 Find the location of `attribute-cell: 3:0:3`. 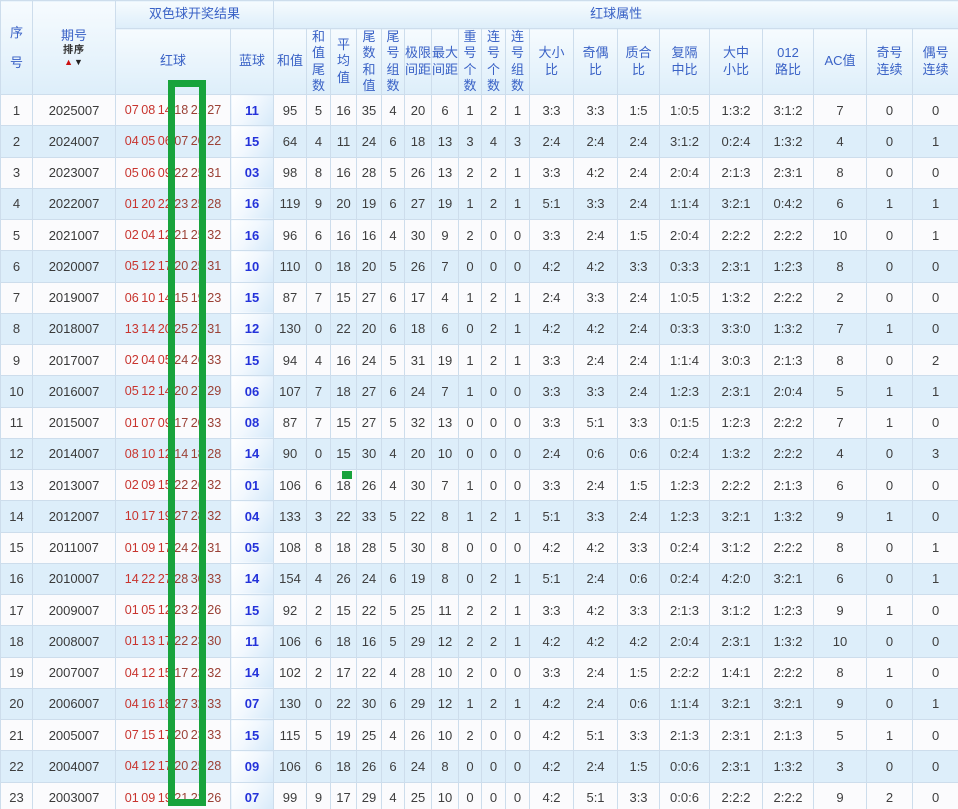

attribute-cell: 3:0:3 is located at coordinates (736, 360).